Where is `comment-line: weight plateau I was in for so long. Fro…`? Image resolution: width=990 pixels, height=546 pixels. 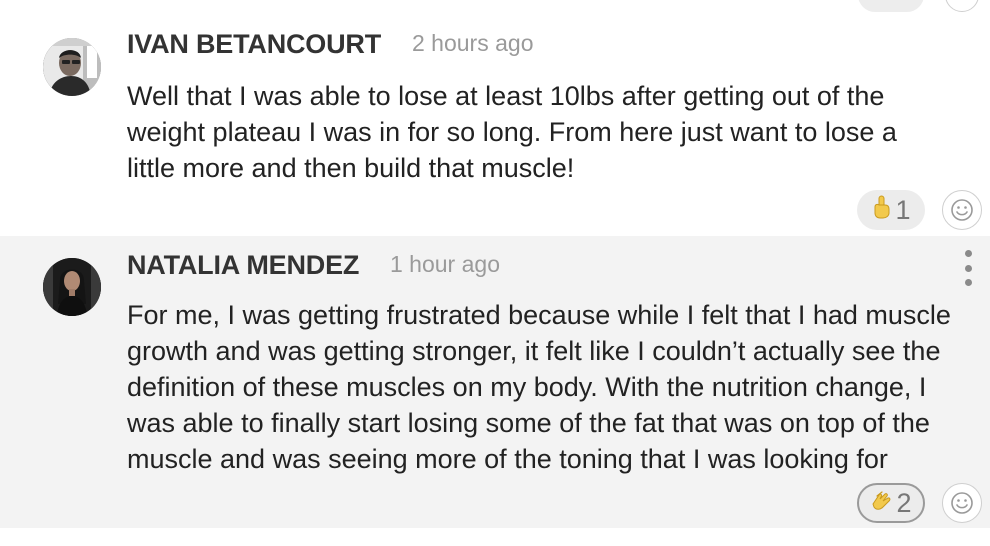
comment-line: weight plateau I was in for so long. Fro… is located at coordinates (512, 132).